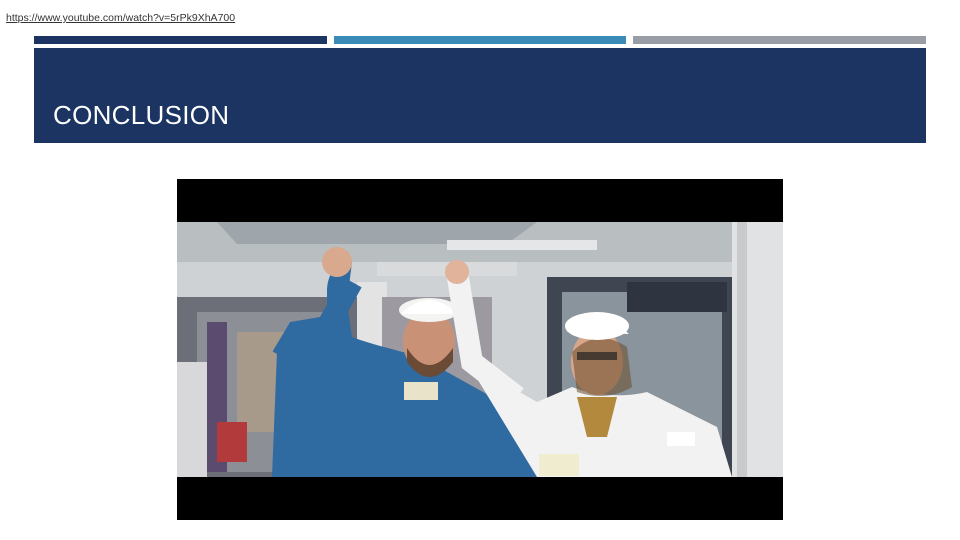 The image size is (960, 540). Describe the element at coordinates (141, 115) in the screenshot. I see `slide-title: CONCLUSION` at that location.